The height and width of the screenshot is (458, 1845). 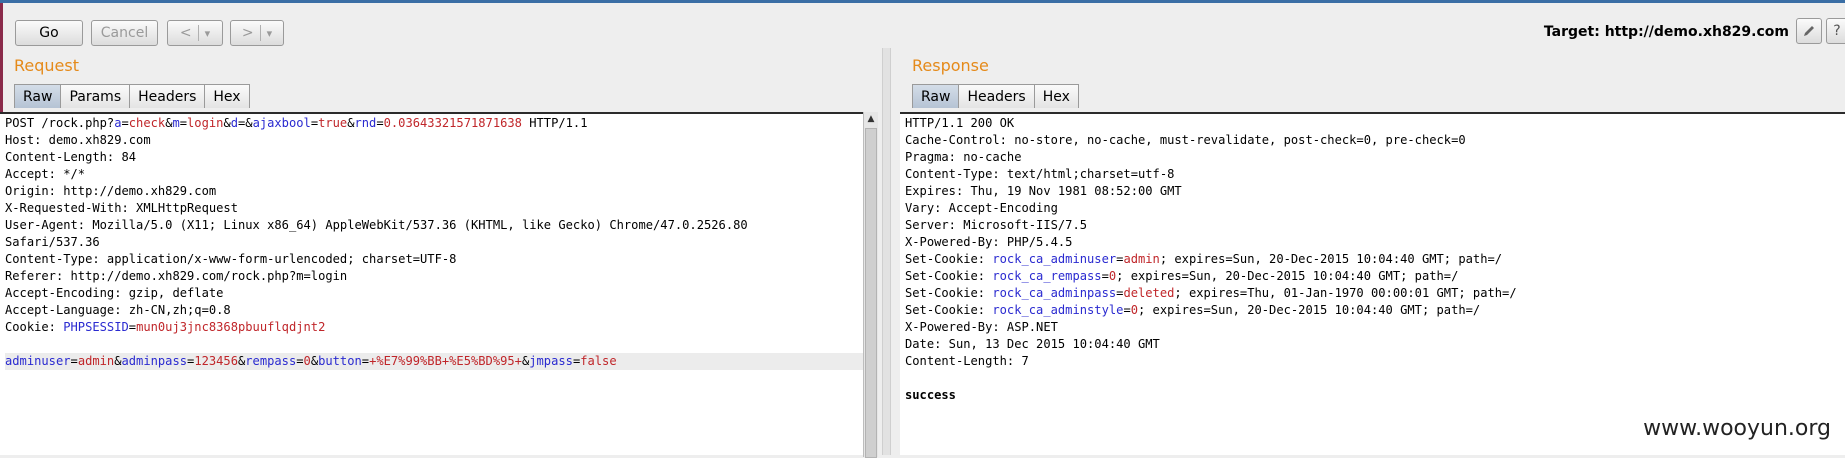 What do you see at coordinates (121, 208) in the screenshot?
I see `editor-line: X-Requested-With: XMLHttpRequest` at bounding box center [121, 208].